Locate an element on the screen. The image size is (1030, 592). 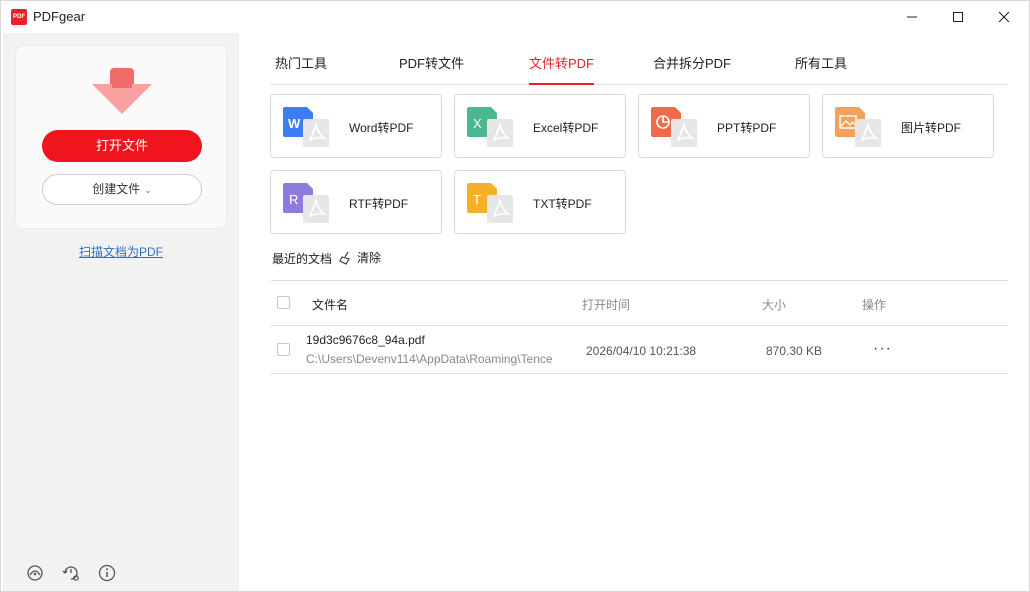
image-to-pdf-card: 图片转PDF is located at coordinates (908, 126).